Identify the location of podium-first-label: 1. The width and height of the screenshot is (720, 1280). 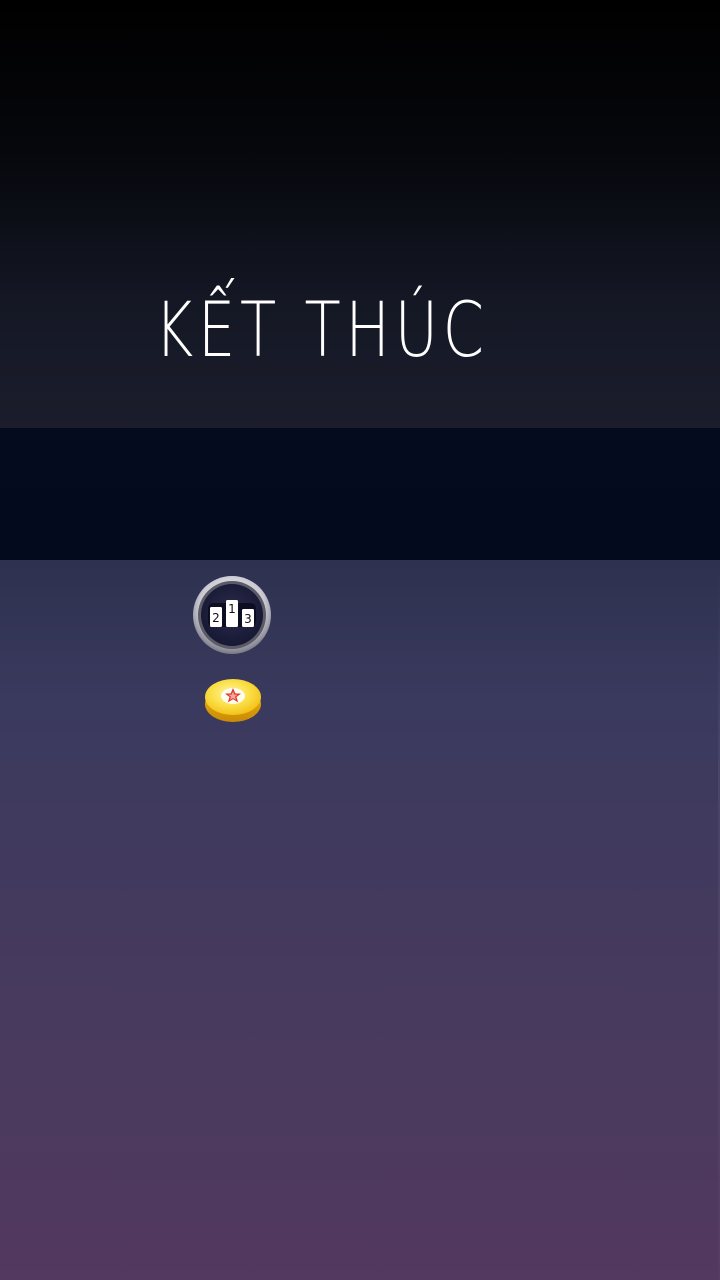
(232, 609).